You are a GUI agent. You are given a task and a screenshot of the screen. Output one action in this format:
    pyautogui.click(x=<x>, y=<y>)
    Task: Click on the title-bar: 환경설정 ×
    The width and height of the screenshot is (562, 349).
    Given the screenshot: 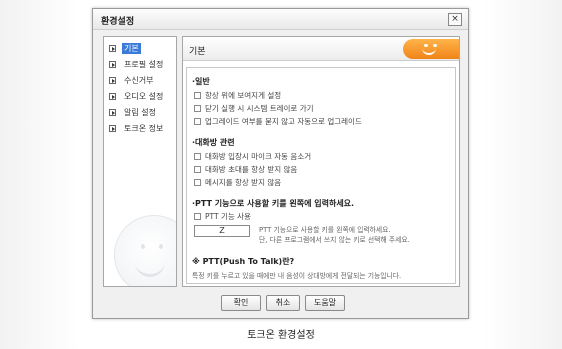 What is the action you would take?
    pyautogui.click(x=280, y=19)
    